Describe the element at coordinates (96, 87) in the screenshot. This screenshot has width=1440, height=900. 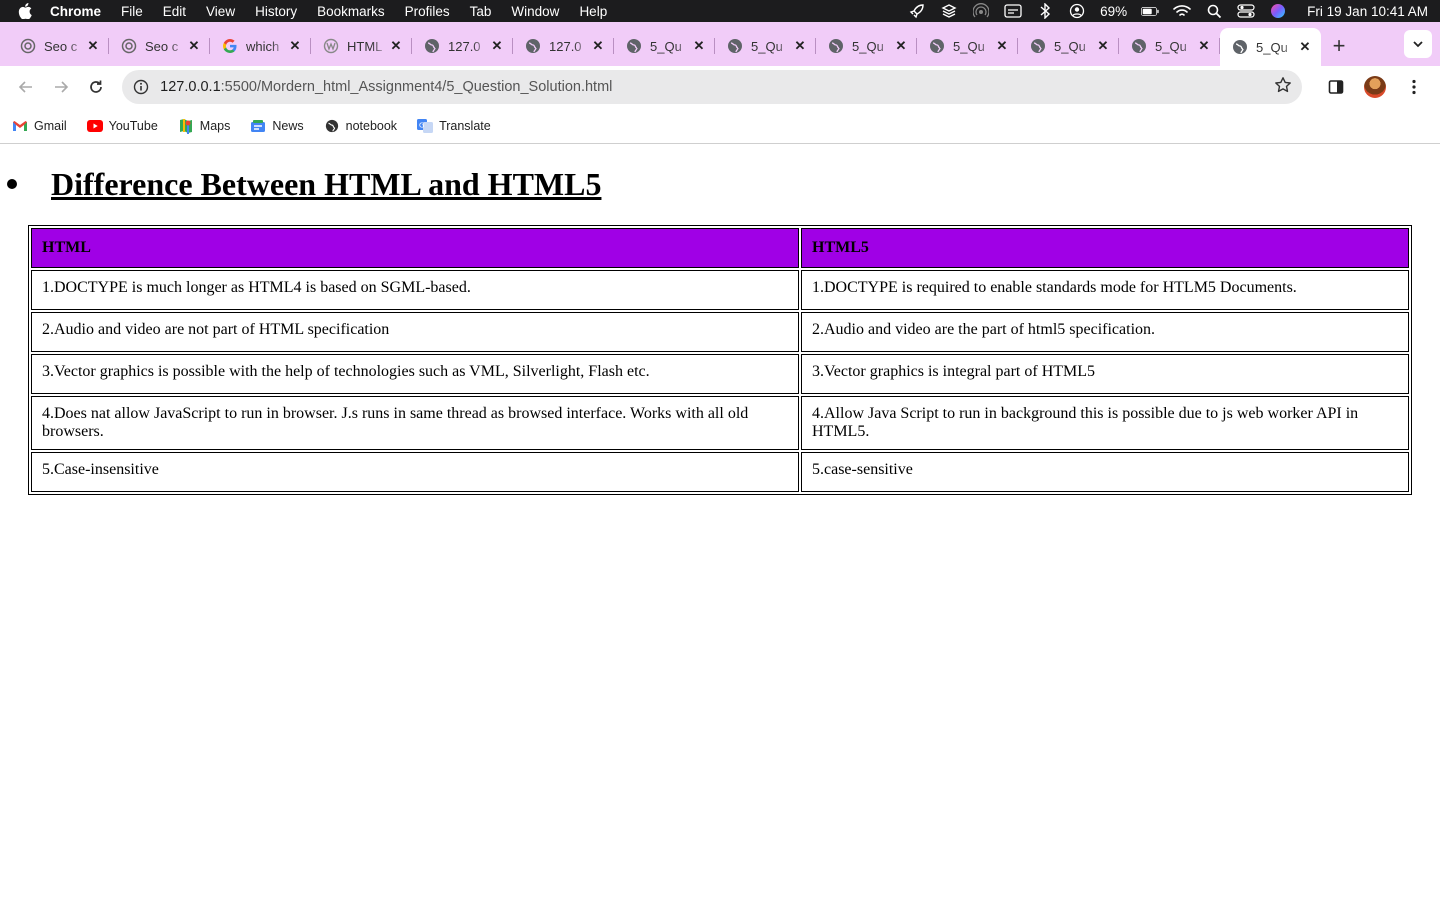
I see `reload-button` at that location.